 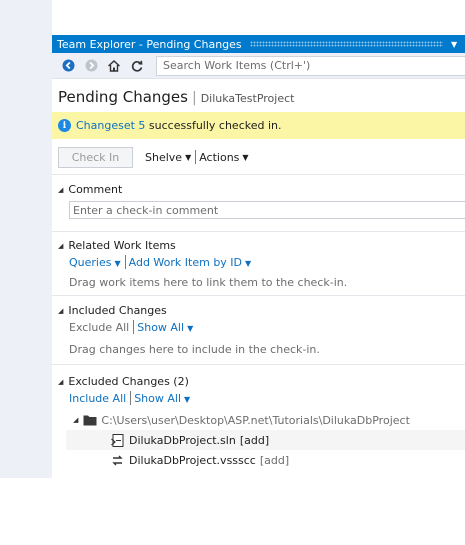 What do you see at coordinates (26, 239) in the screenshot?
I see `background-area` at bounding box center [26, 239].